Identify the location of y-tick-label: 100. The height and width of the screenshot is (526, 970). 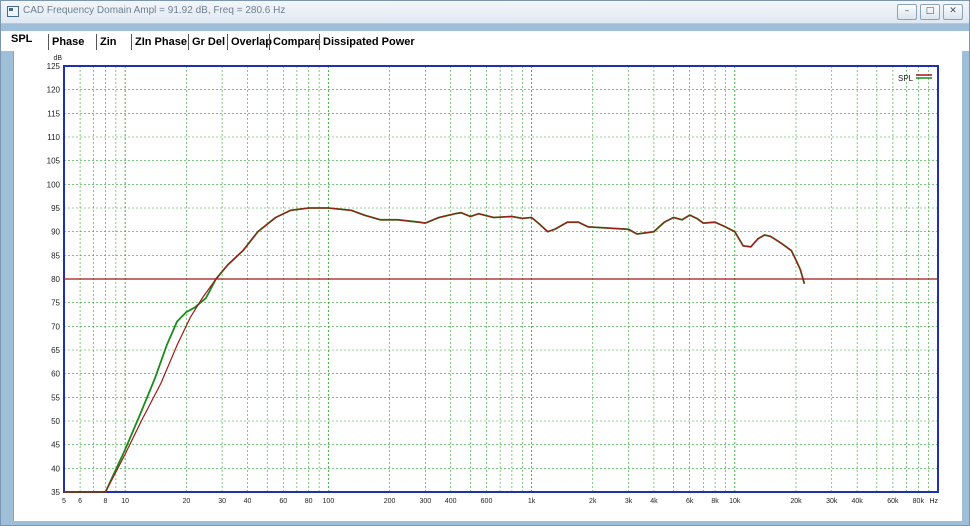
(54, 184).